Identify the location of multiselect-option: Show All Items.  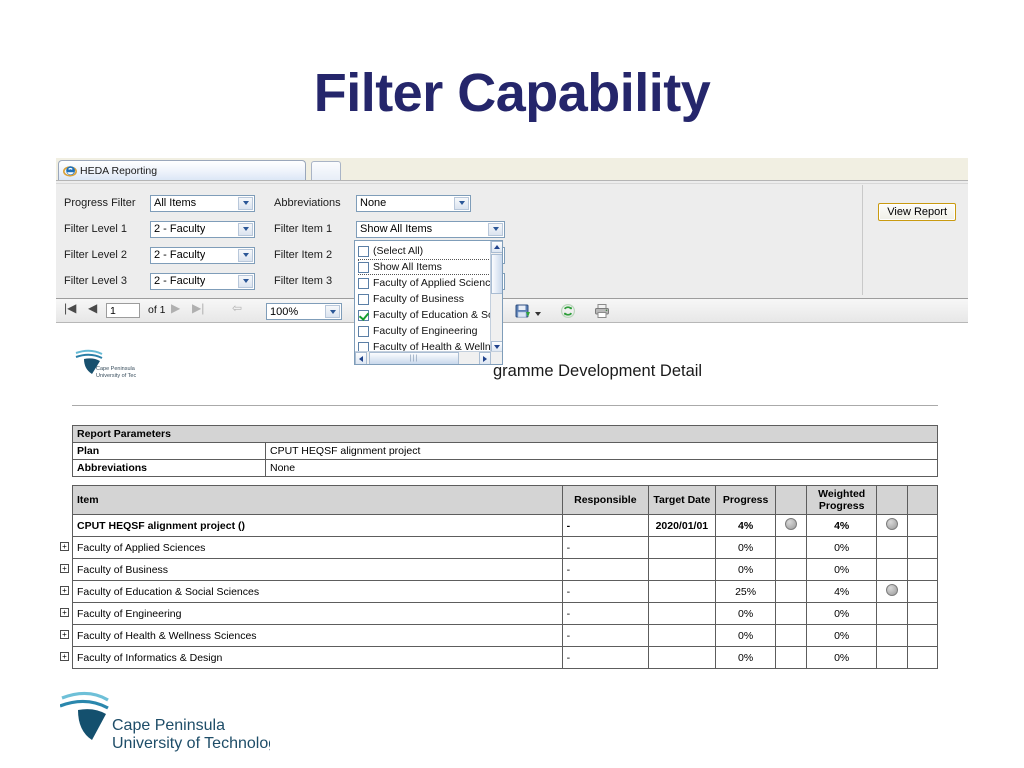
(425, 267).